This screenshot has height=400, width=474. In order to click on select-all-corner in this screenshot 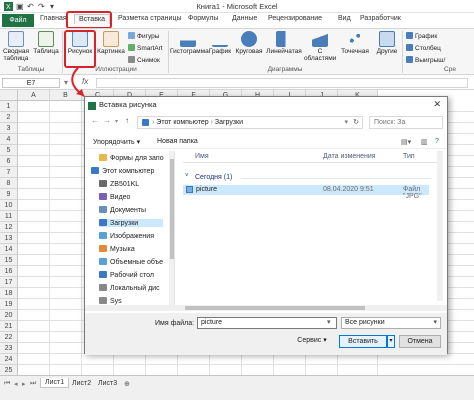, I will do `click(9, 95)`.